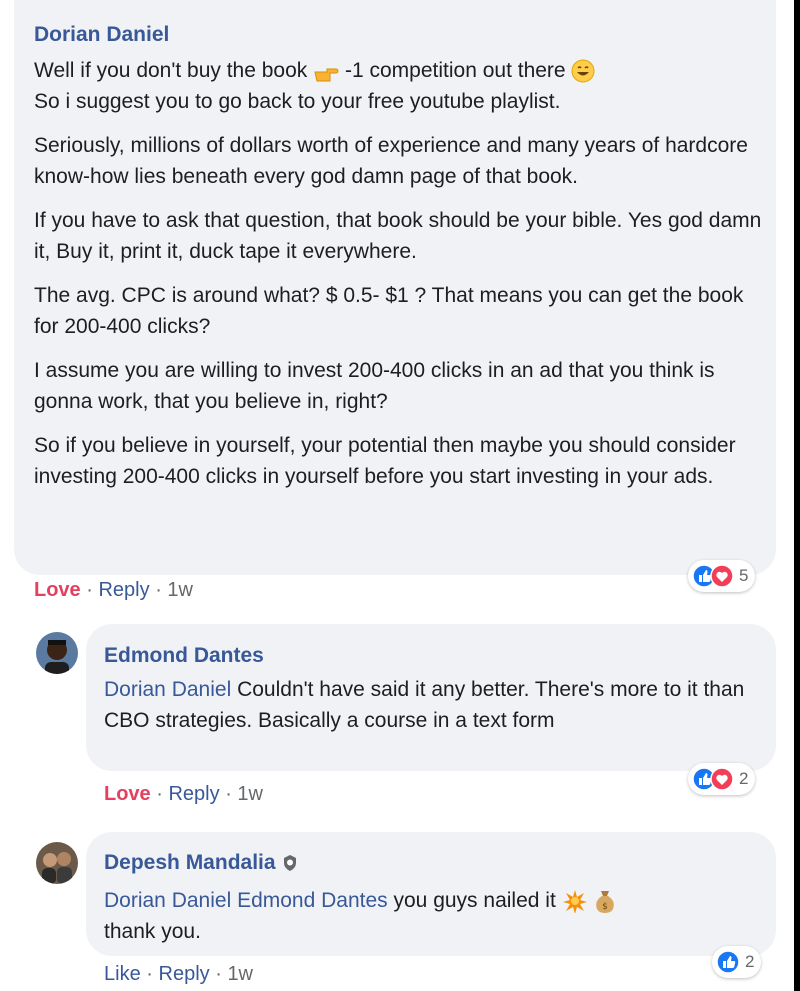 Image resolution: width=800 pixels, height=991 pixels. What do you see at coordinates (101, 35) in the screenshot?
I see `comment-author-dorian: Dorian Daniel` at bounding box center [101, 35].